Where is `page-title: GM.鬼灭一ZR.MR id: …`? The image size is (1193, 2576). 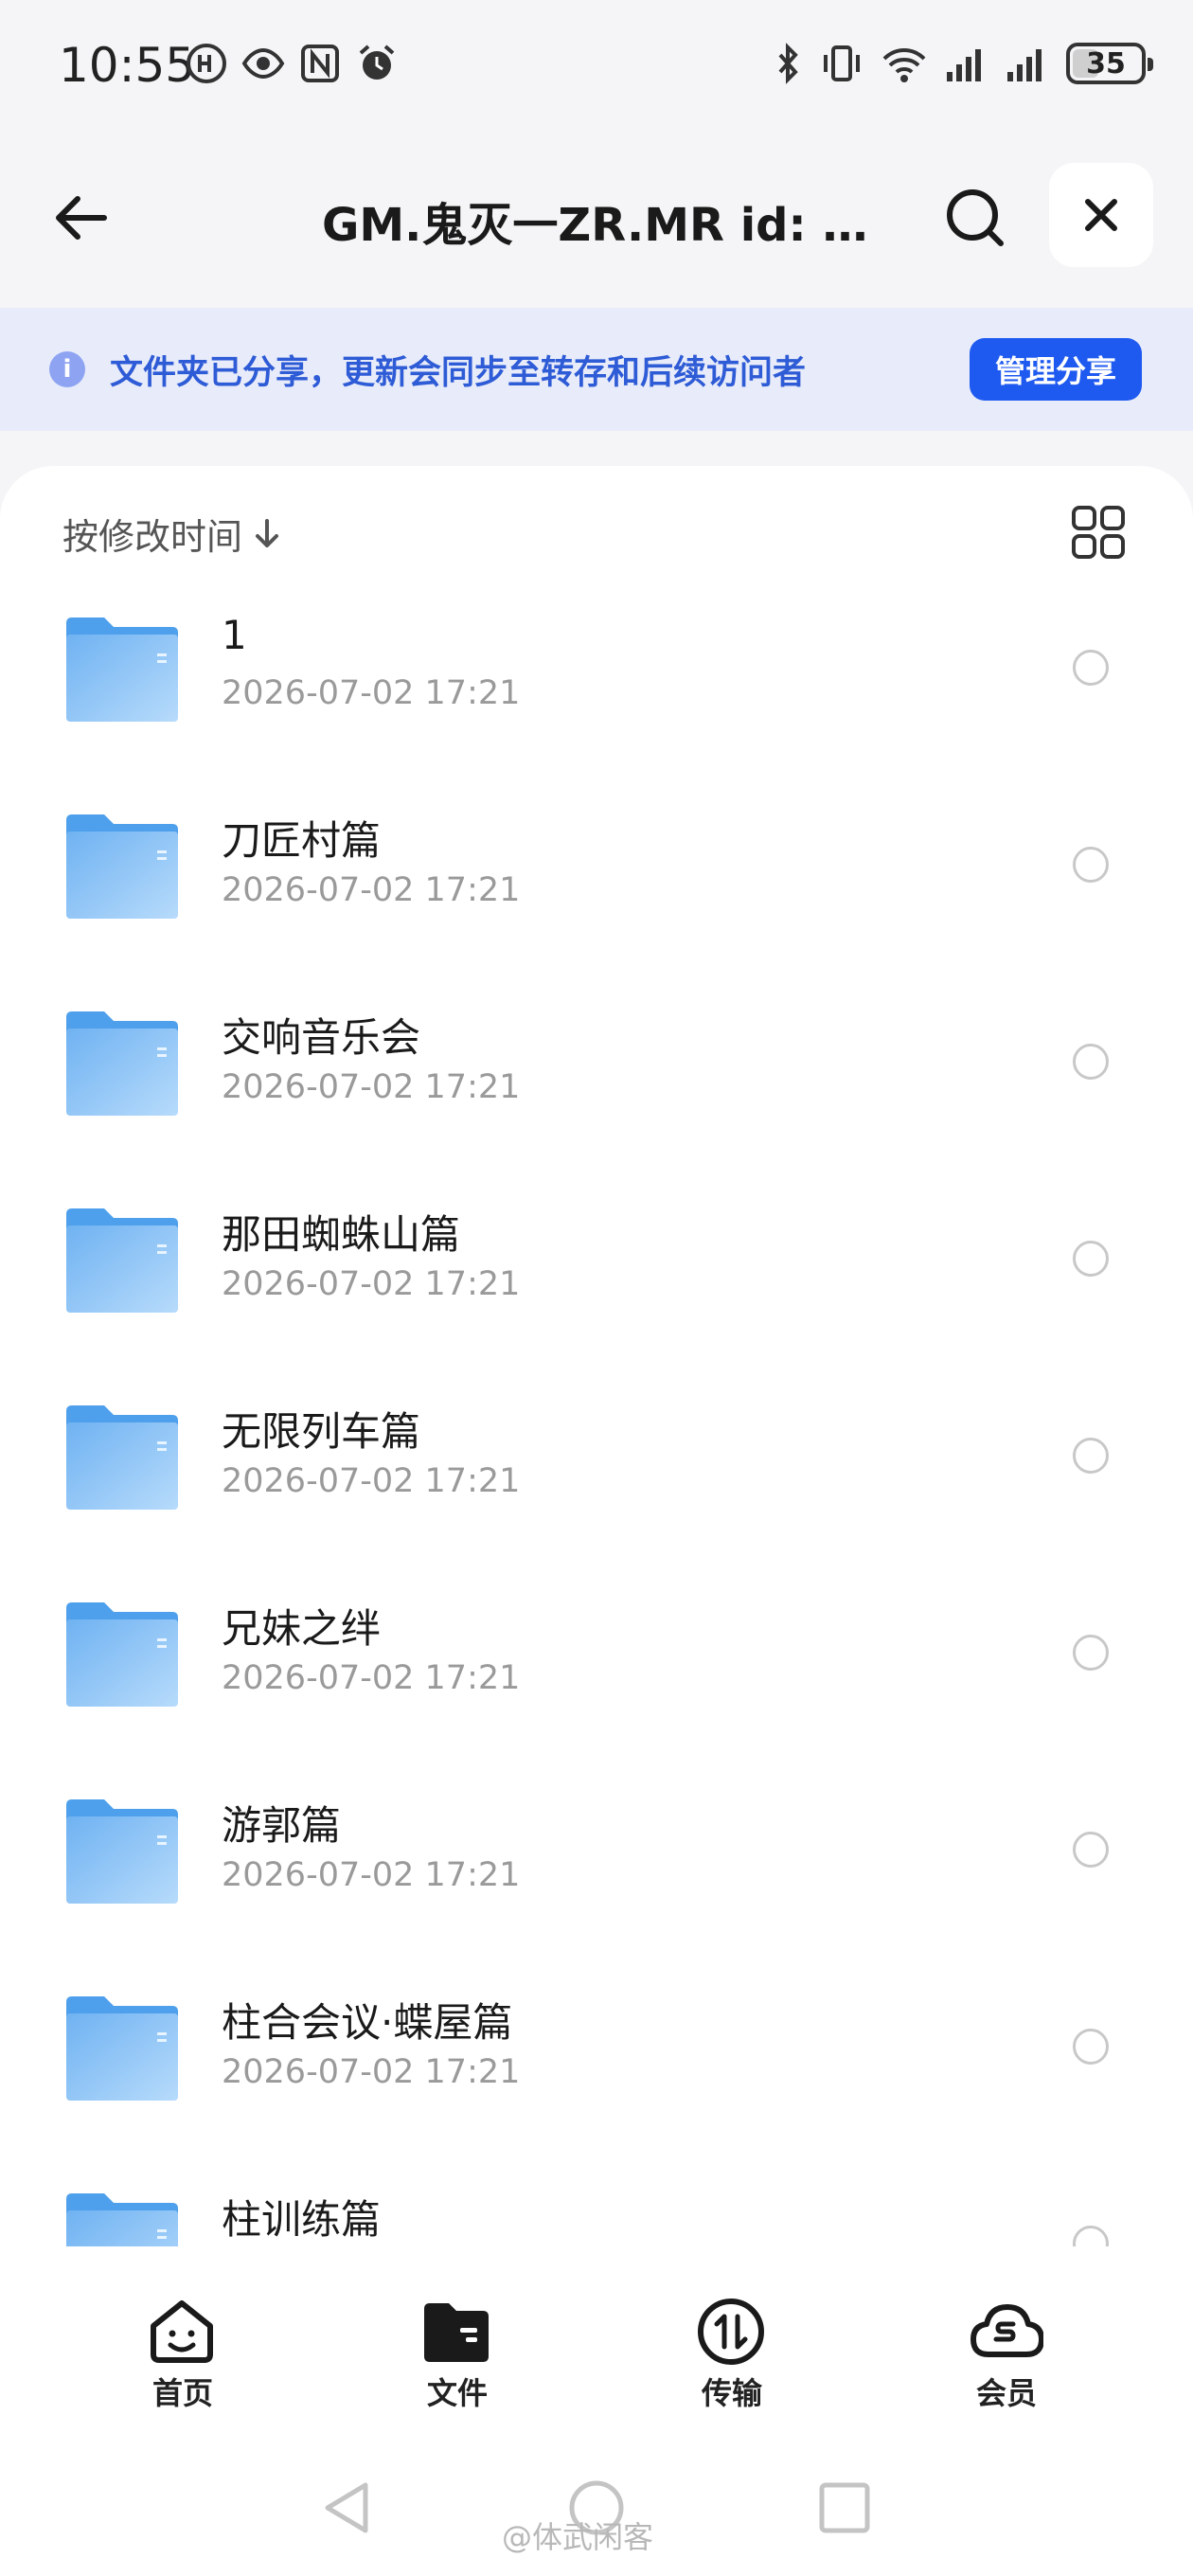 page-title: GM.鬼灭一ZR.MR id: … is located at coordinates (595, 225).